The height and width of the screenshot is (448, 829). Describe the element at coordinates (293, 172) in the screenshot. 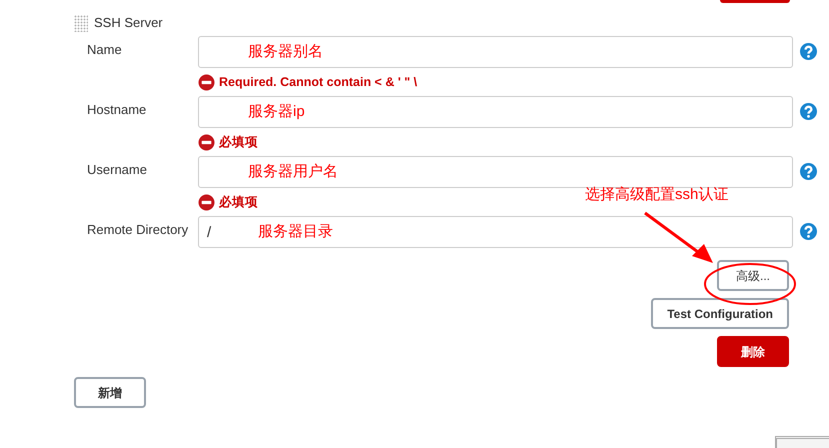

I see `annotation-text: 服务器用户名` at that location.